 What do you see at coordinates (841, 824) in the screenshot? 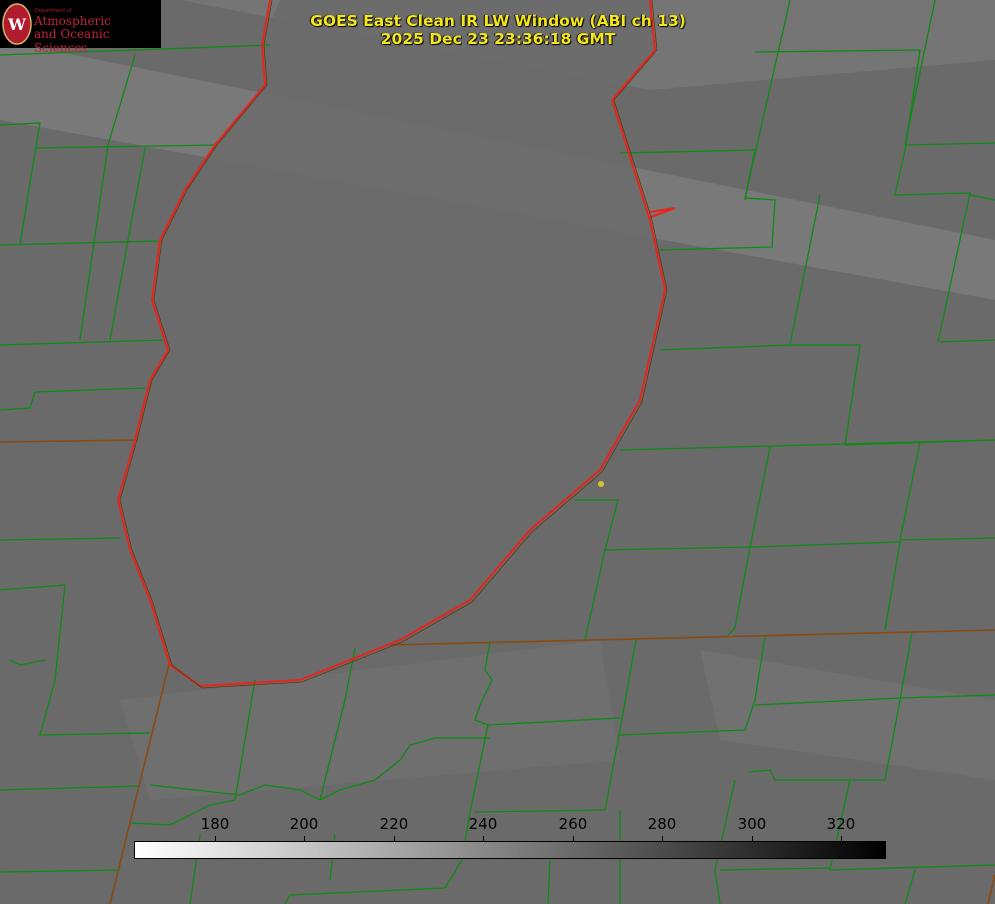
I see `colorbar-tick-label: 320` at bounding box center [841, 824].